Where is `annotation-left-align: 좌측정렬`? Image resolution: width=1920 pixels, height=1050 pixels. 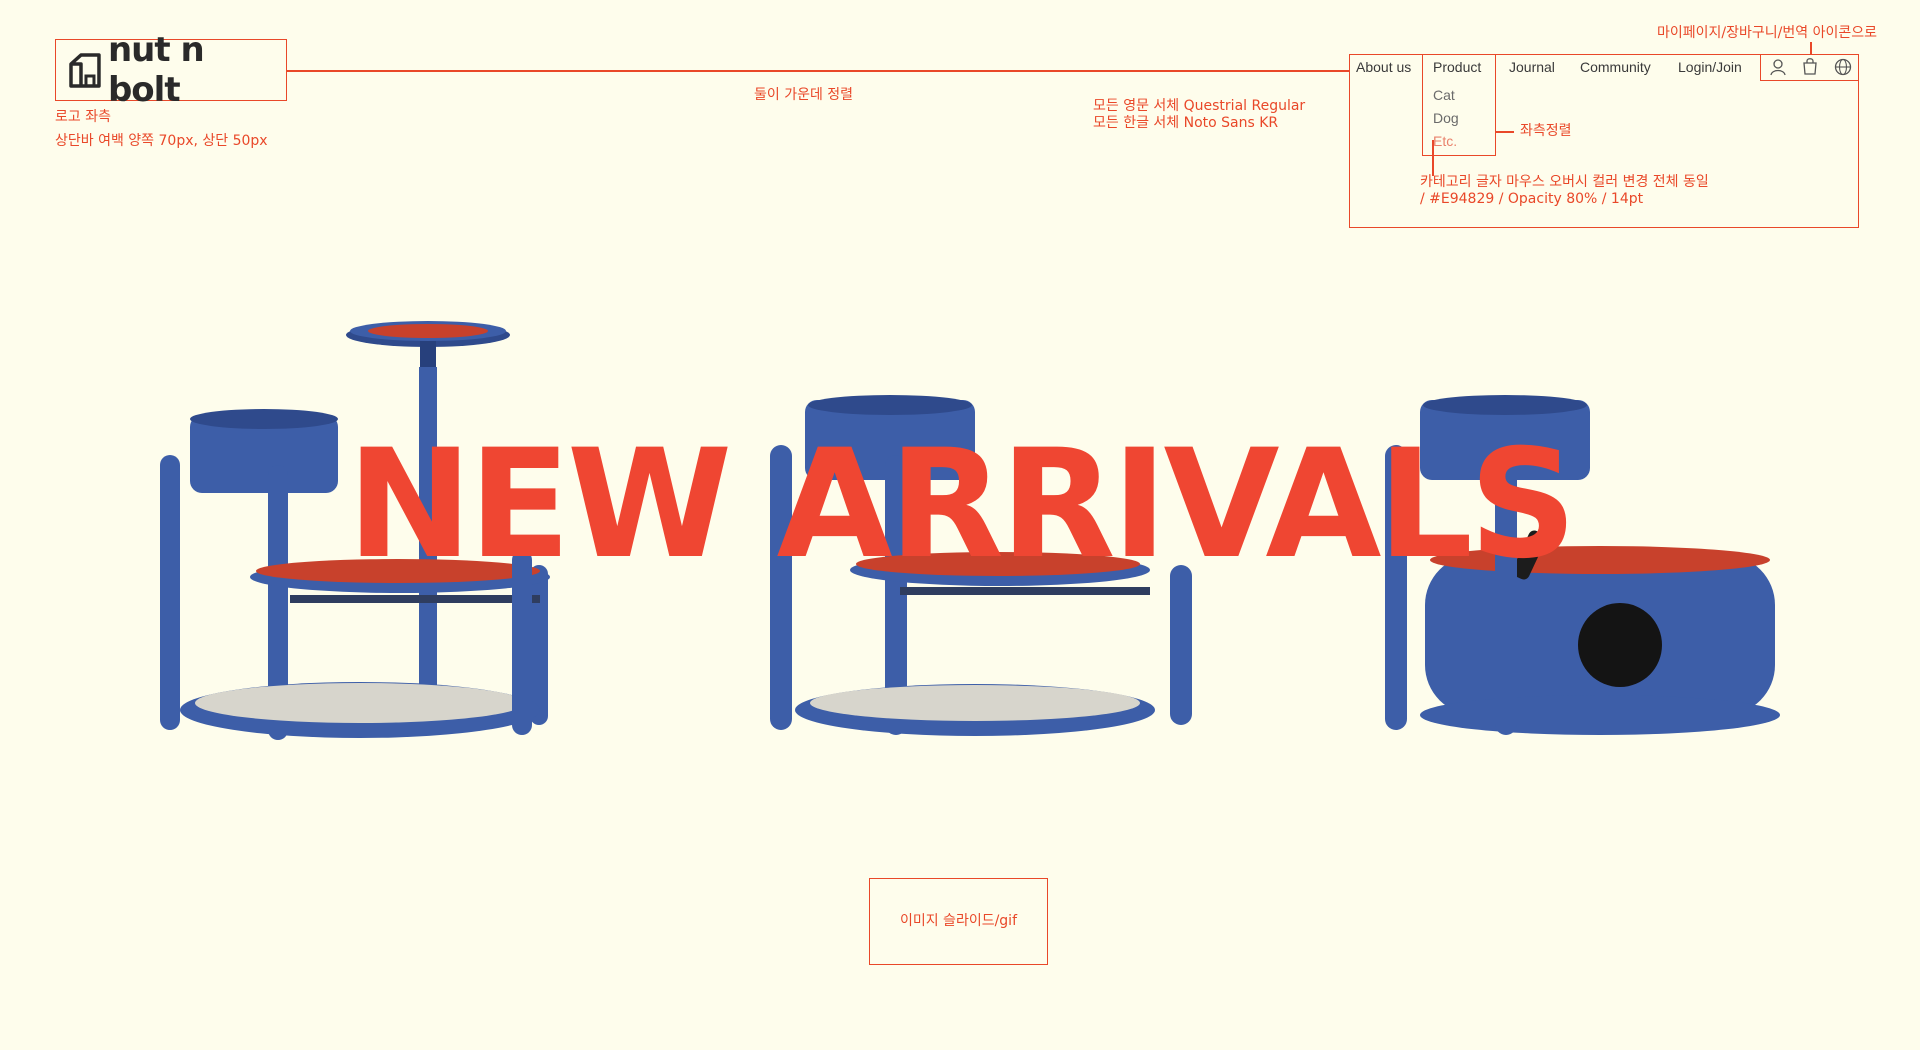
annotation-left-align: 좌측정렬 is located at coordinates (1546, 131).